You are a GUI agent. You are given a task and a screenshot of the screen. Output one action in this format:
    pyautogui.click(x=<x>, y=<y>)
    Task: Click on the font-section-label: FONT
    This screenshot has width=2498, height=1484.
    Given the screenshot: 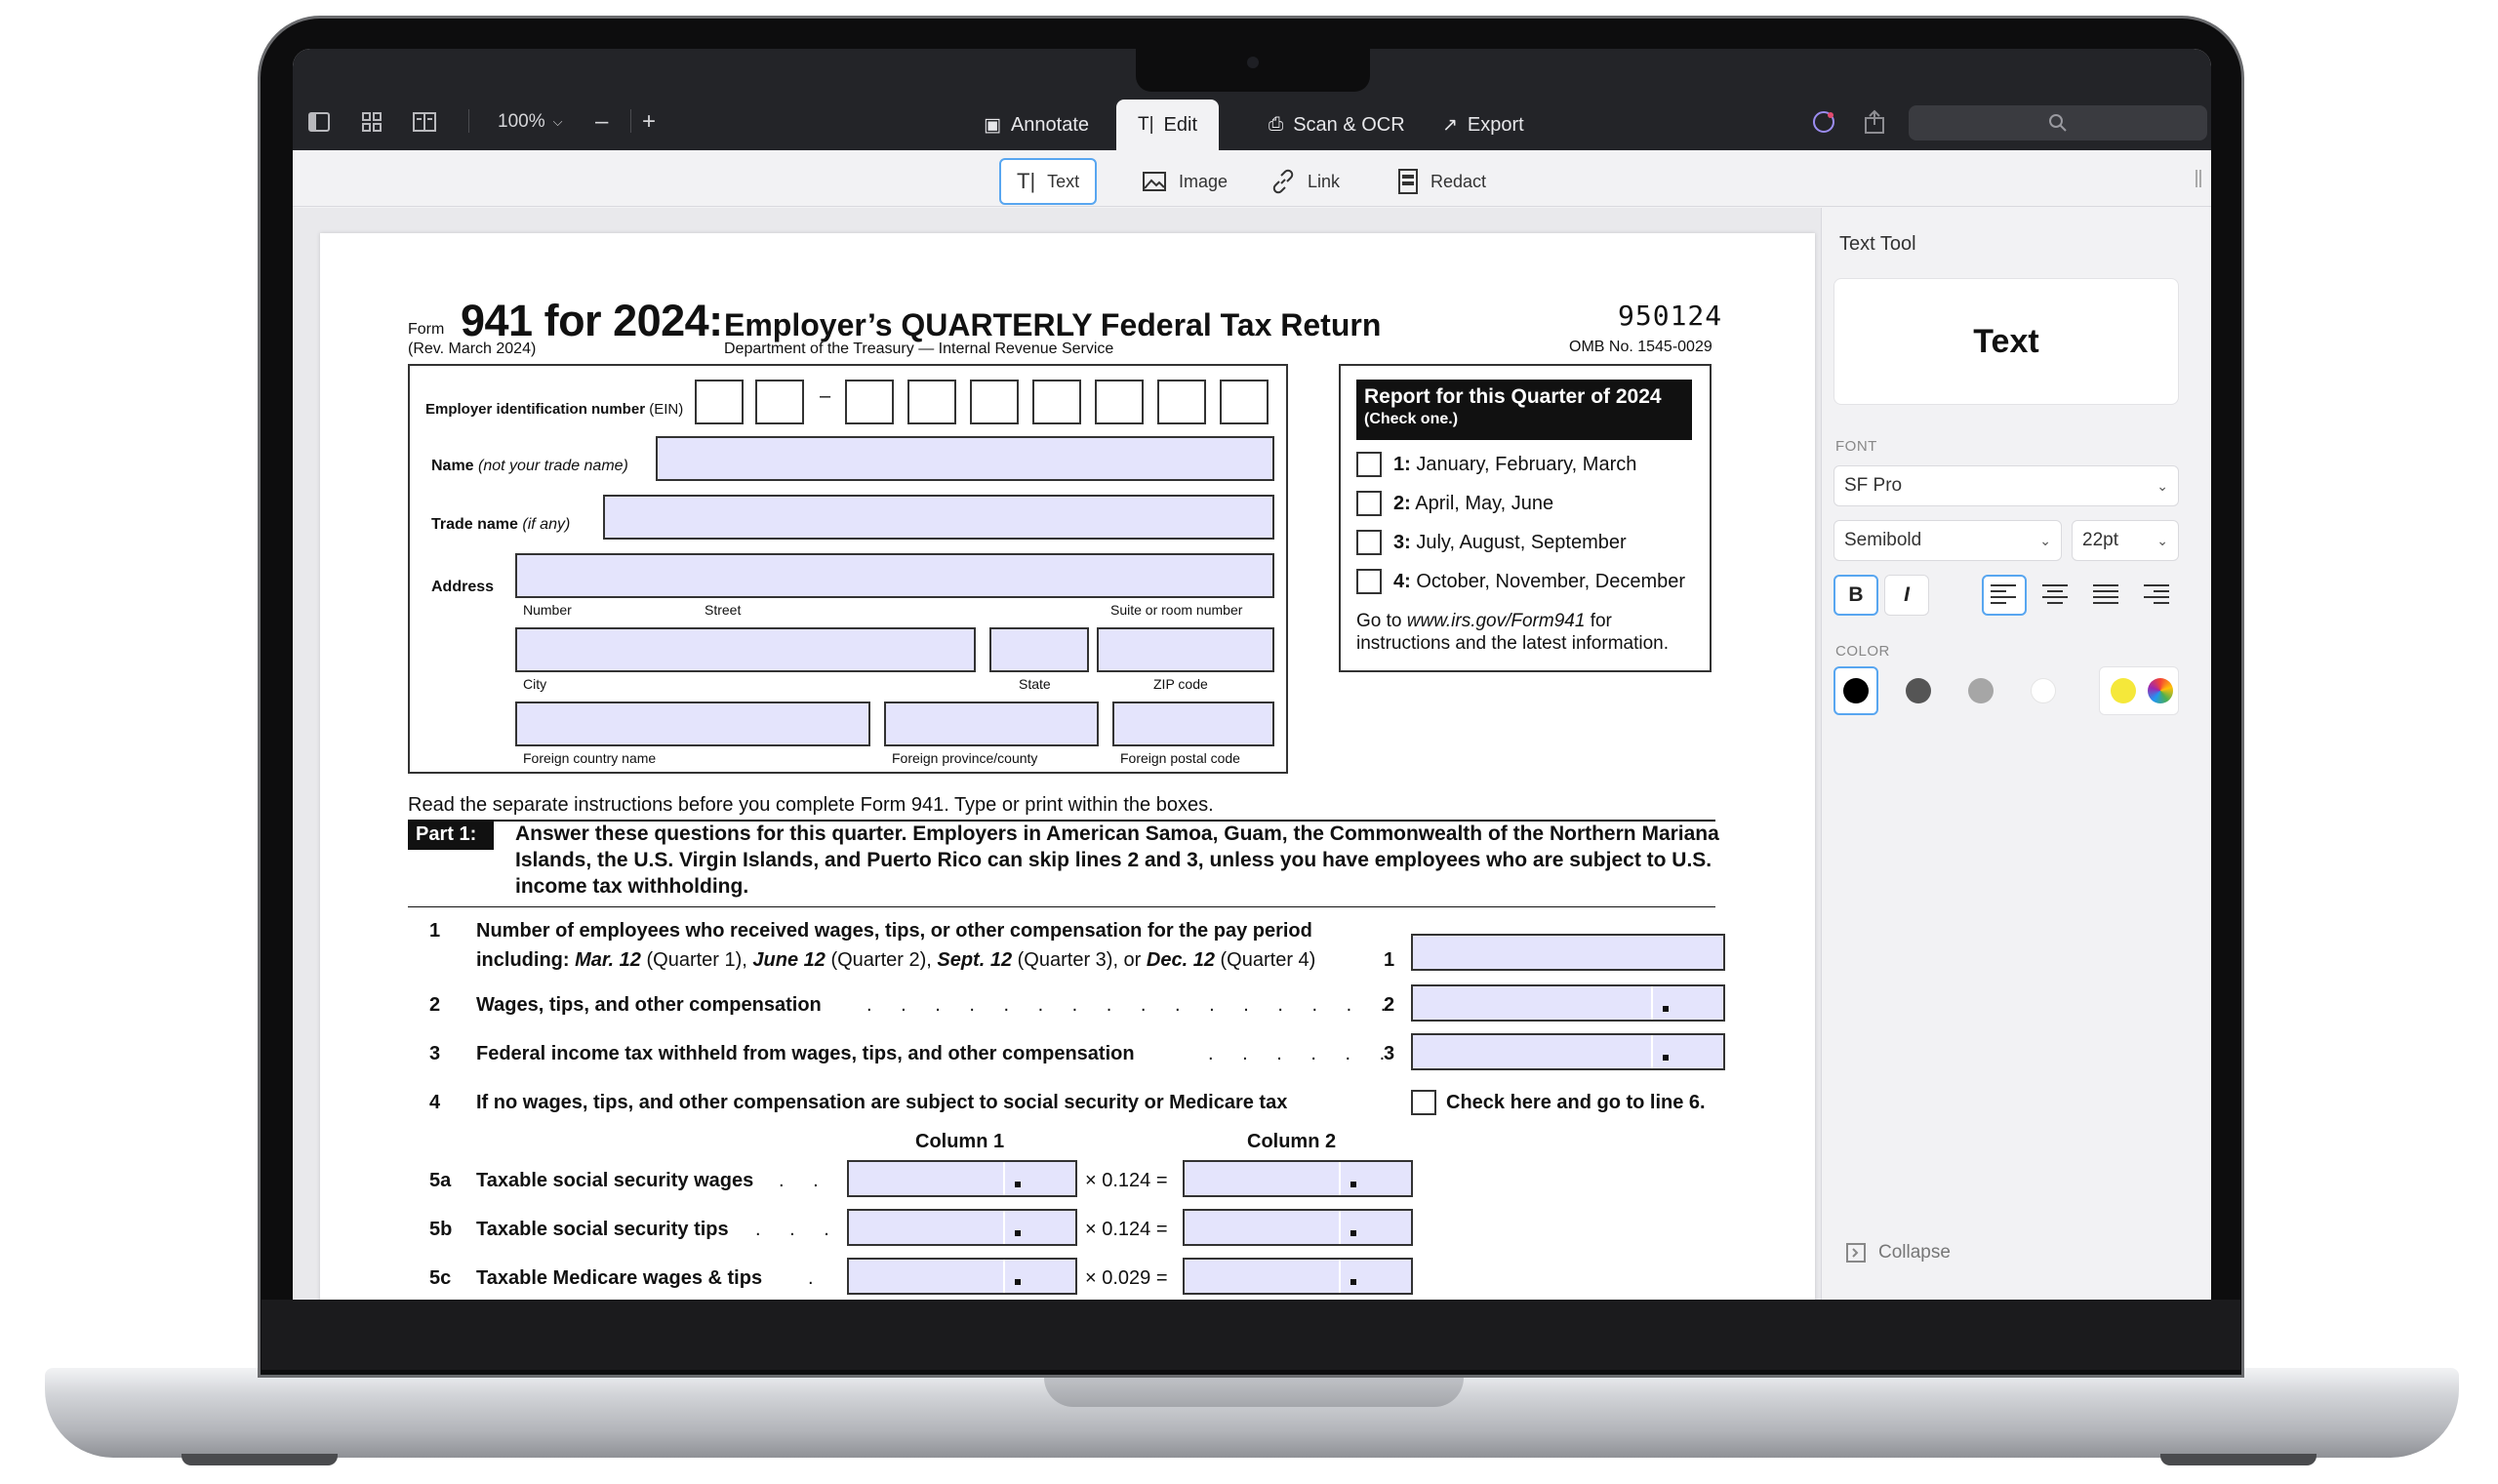 What is the action you would take?
    pyautogui.click(x=1856, y=446)
    